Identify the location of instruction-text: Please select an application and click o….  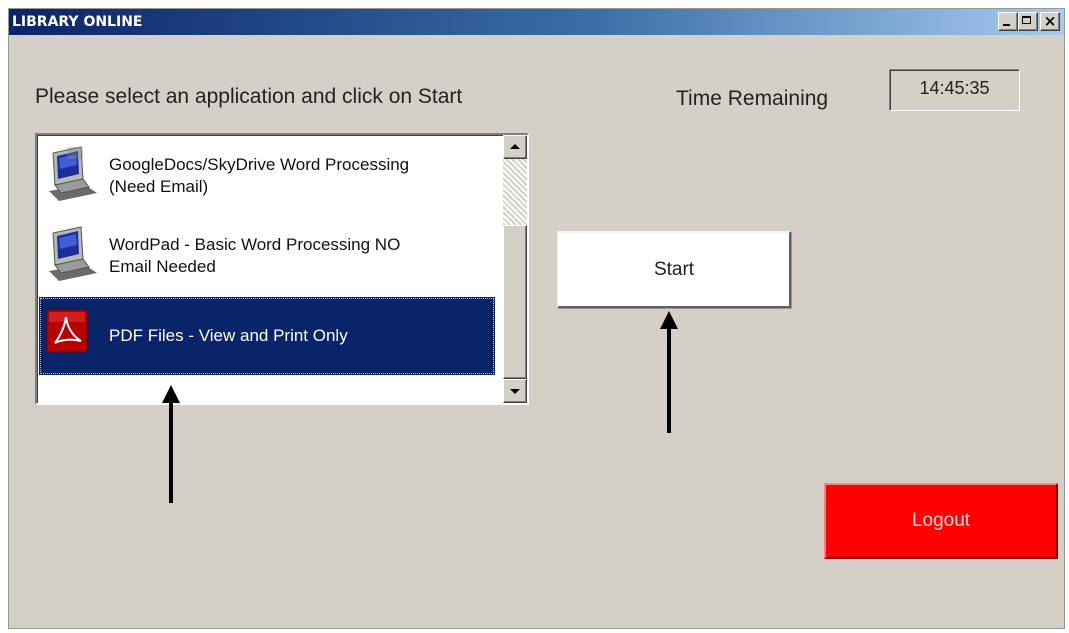
(249, 96).